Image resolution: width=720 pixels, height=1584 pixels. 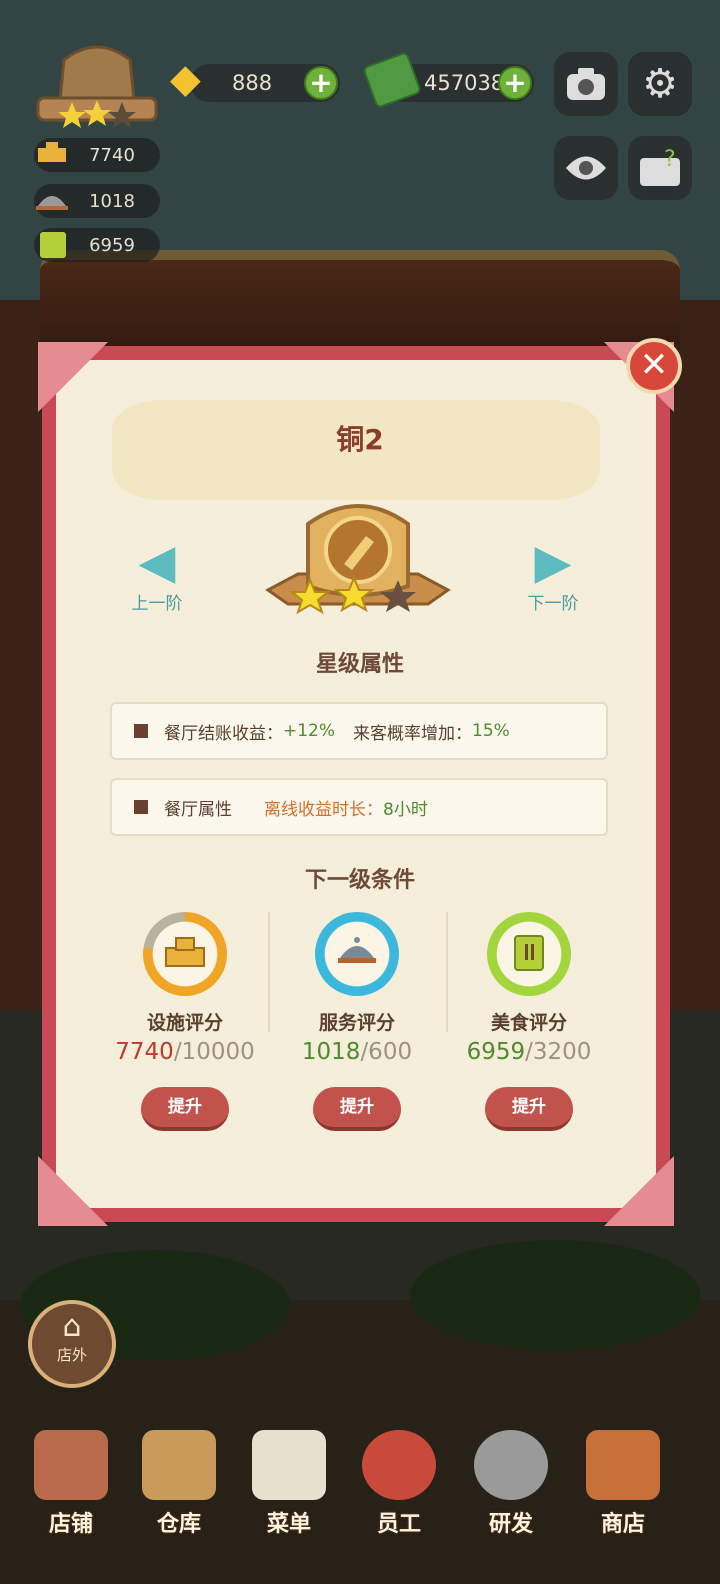 I want to click on next-rank-label: 下一阶, so click(x=553, y=604).